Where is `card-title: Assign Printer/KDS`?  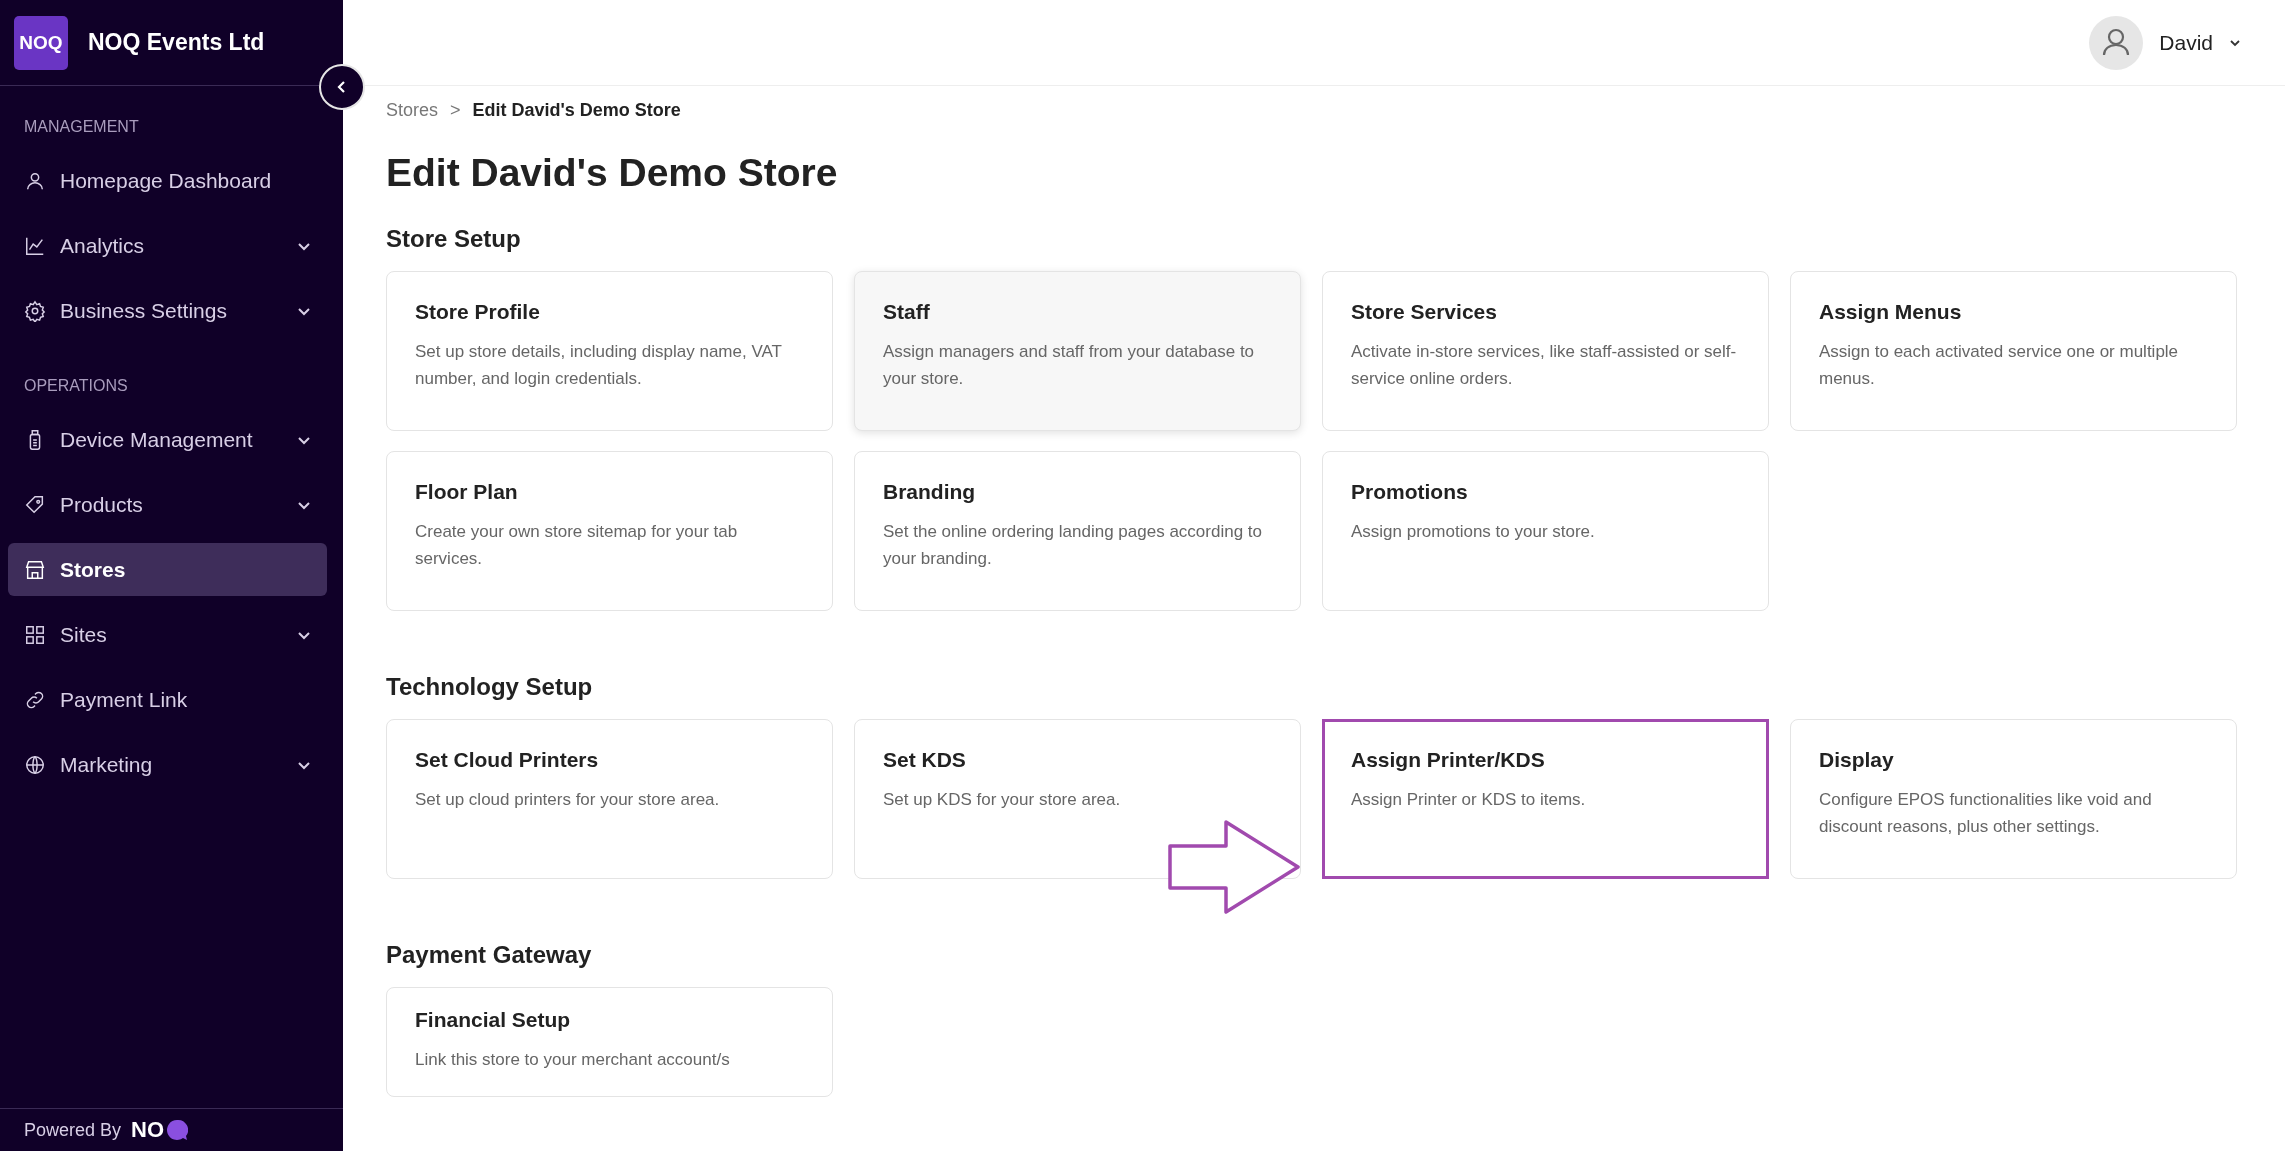
card-title: Assign Printer/KDS is located at coordinates (1448, 760).